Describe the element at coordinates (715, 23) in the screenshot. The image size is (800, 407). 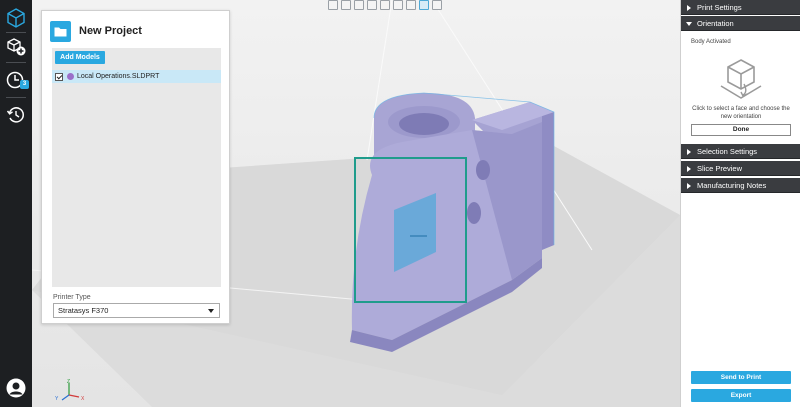
I see `orientation-label: Orientation` at that location.